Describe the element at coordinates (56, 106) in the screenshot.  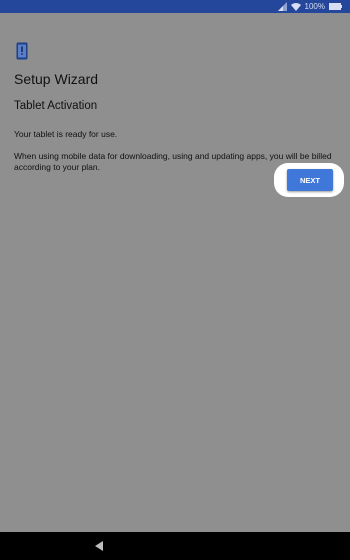
I see `page-subtitle: Tablet Activation` at that location.